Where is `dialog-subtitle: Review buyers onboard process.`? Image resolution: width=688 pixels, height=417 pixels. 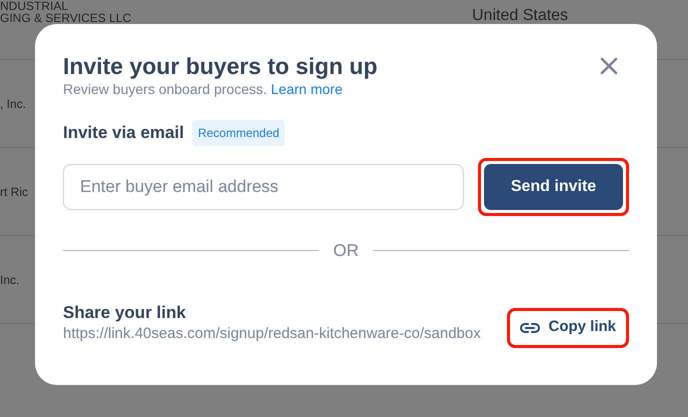 dialog-subtitle: Review buyers onboard process. is located at coordinates (165, 89).